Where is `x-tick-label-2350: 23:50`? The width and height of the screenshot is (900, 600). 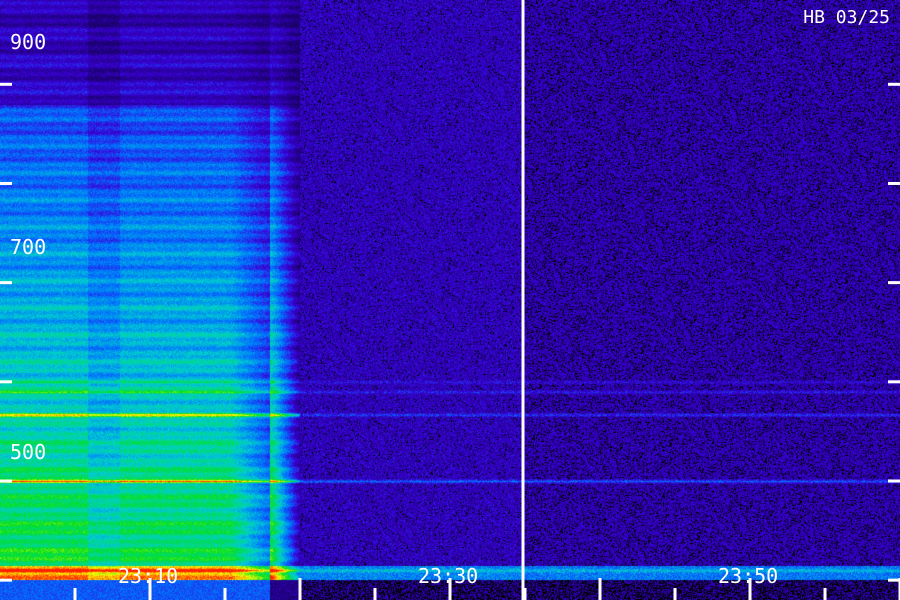 x-tick-label-2350: 23:50 is located at coordinates (748, 576).